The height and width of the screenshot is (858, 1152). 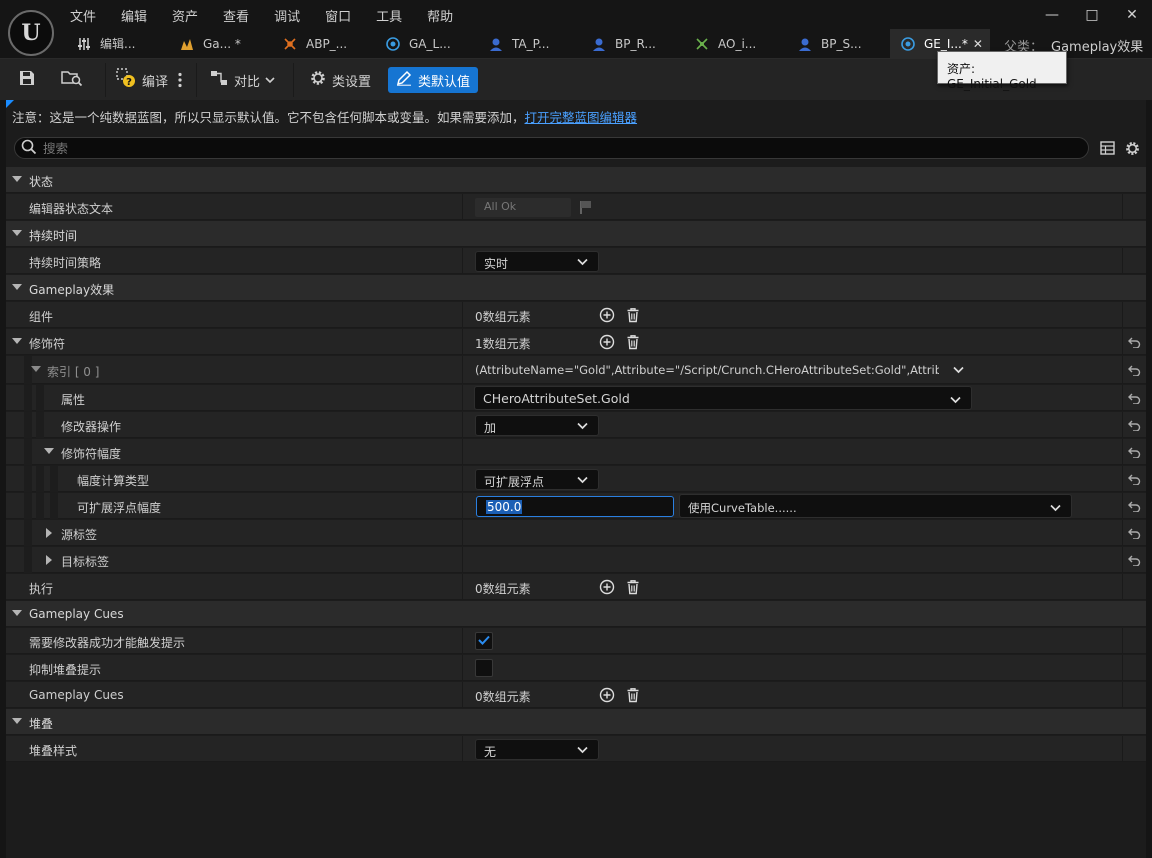 What do you see at coordinates (543, 148) in the screenshot?
I see `search-input` at bounding box center [543, 148].